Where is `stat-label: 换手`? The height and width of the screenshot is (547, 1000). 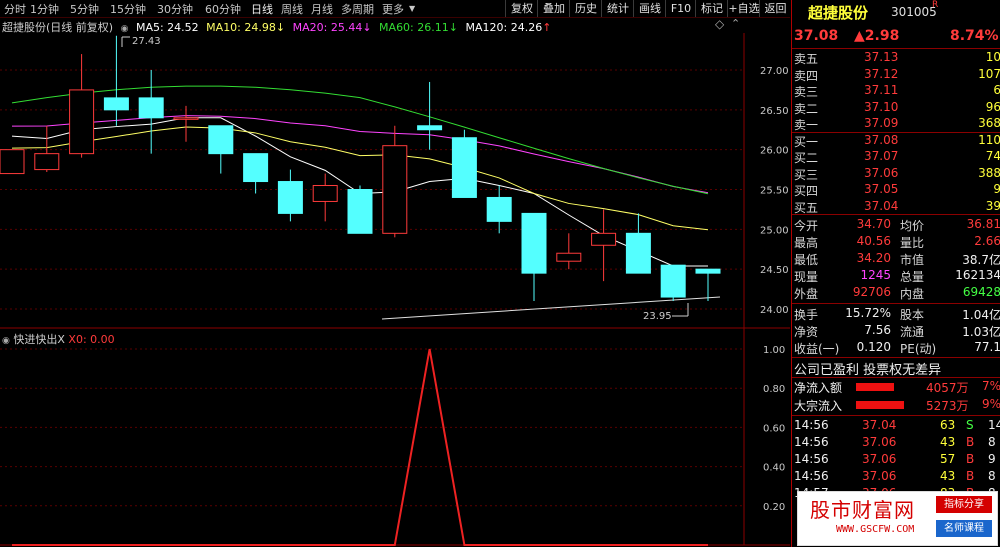
stat-label: 换手 is located at coordinates (806, 315).